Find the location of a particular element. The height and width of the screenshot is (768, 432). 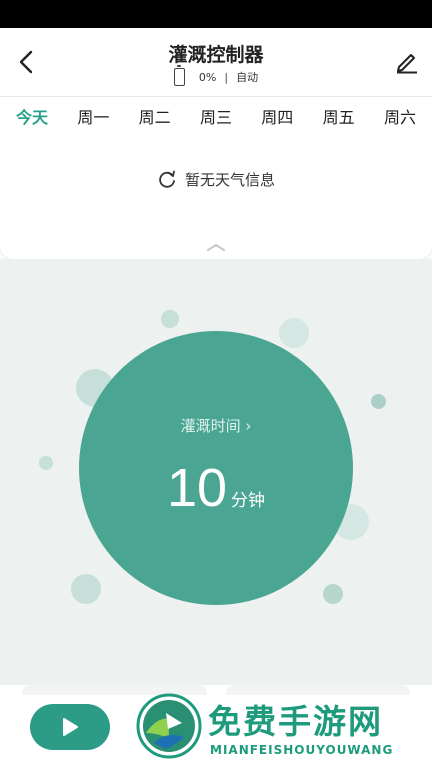

watermark: 免费手游网 MIANFEISHOUYOUWANG is located at coordinates (281, 728).